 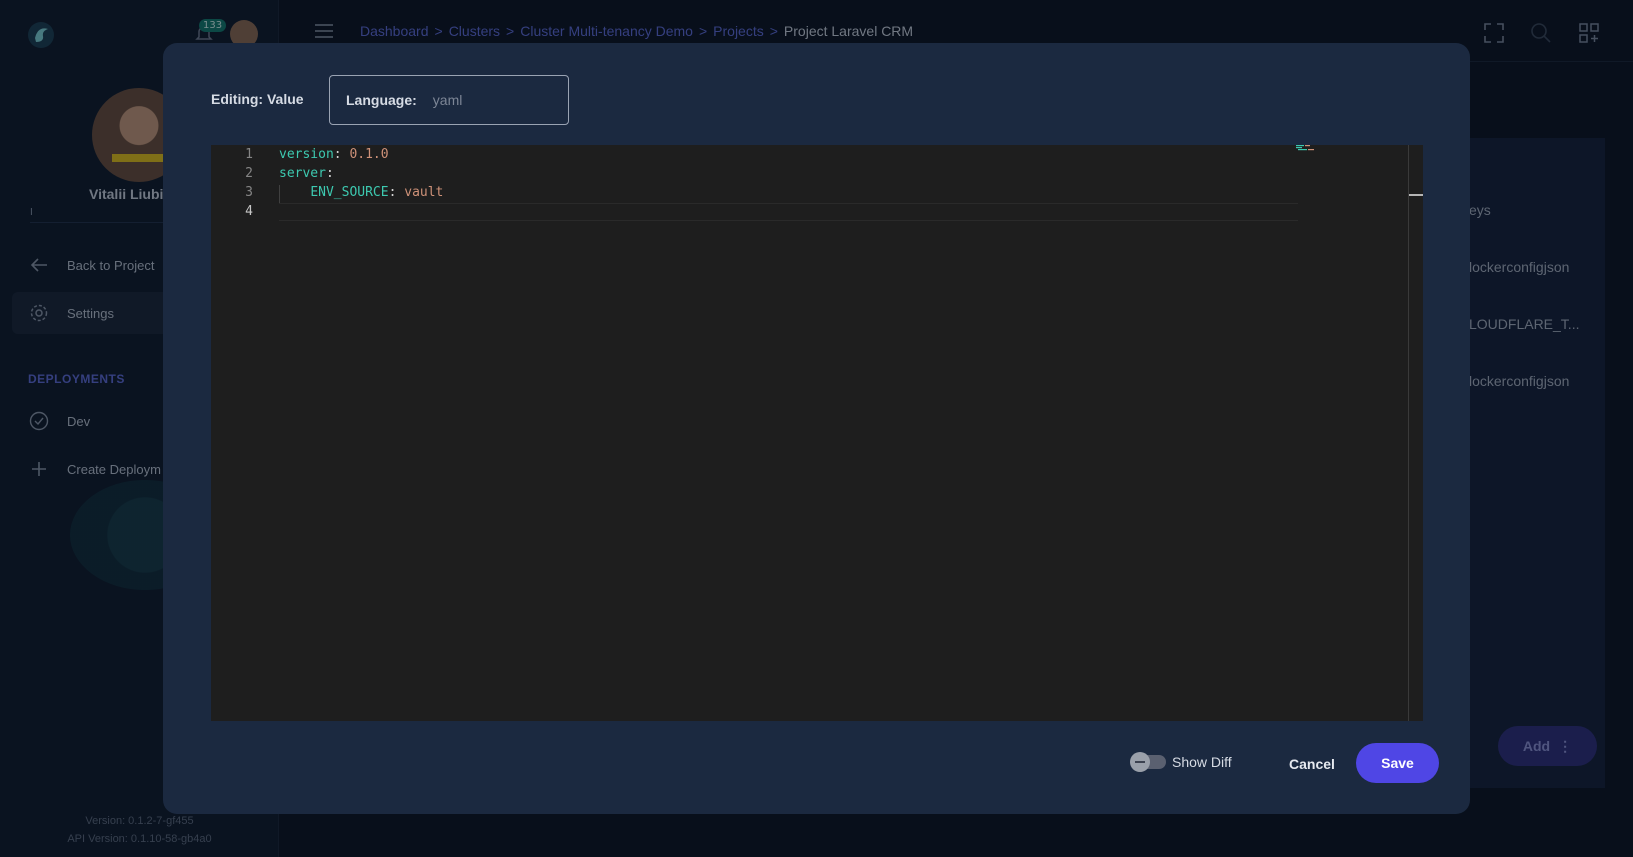 What do you see at coordinates (1312, 764) in the screenshot?
I see `cancel-button: Cancel` at bounding box center [1312, 764].